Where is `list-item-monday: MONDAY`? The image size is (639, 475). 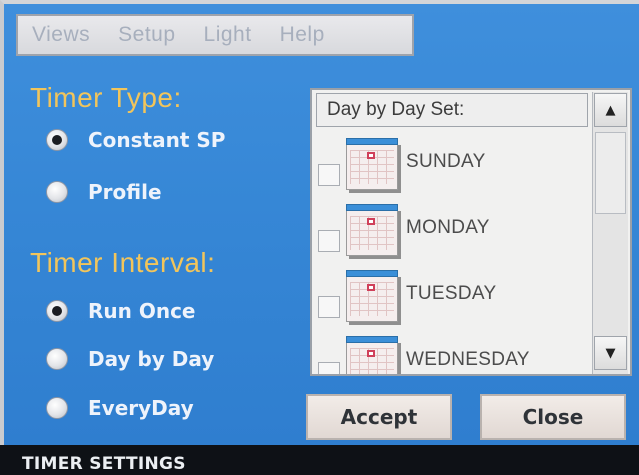 list-item-monday: MONDAY is located at coordinates (453, 231).